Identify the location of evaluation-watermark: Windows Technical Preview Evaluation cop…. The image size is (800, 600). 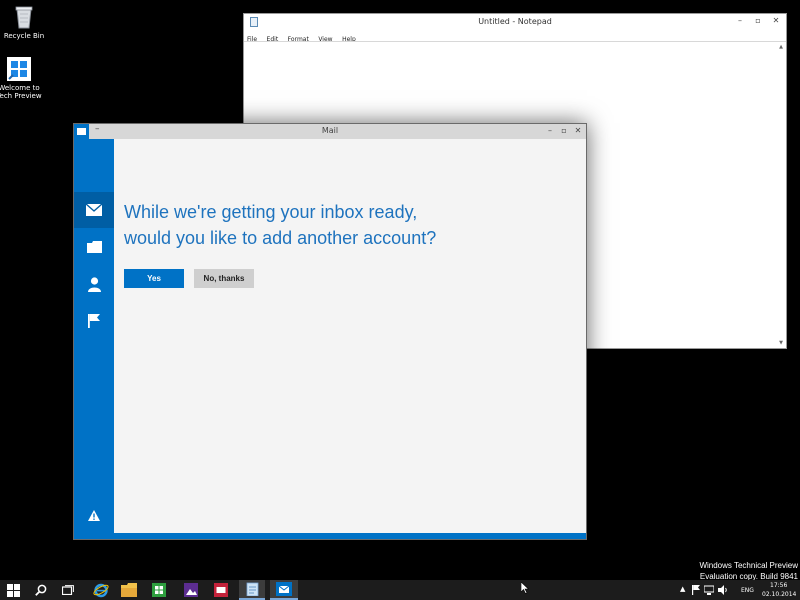
(748, 571).